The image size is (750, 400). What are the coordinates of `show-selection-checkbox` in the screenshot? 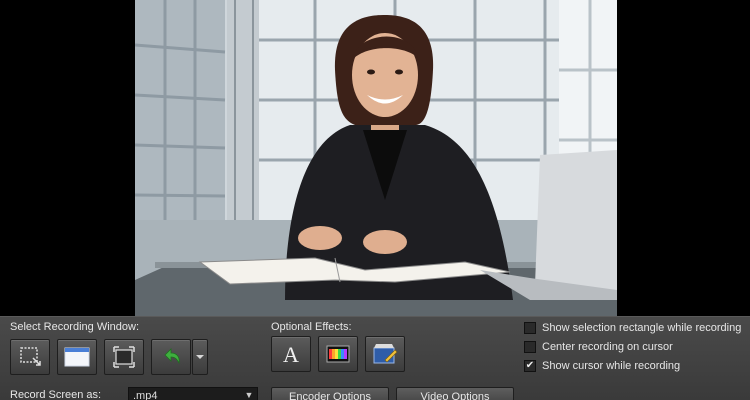 It's located at (530, 328).